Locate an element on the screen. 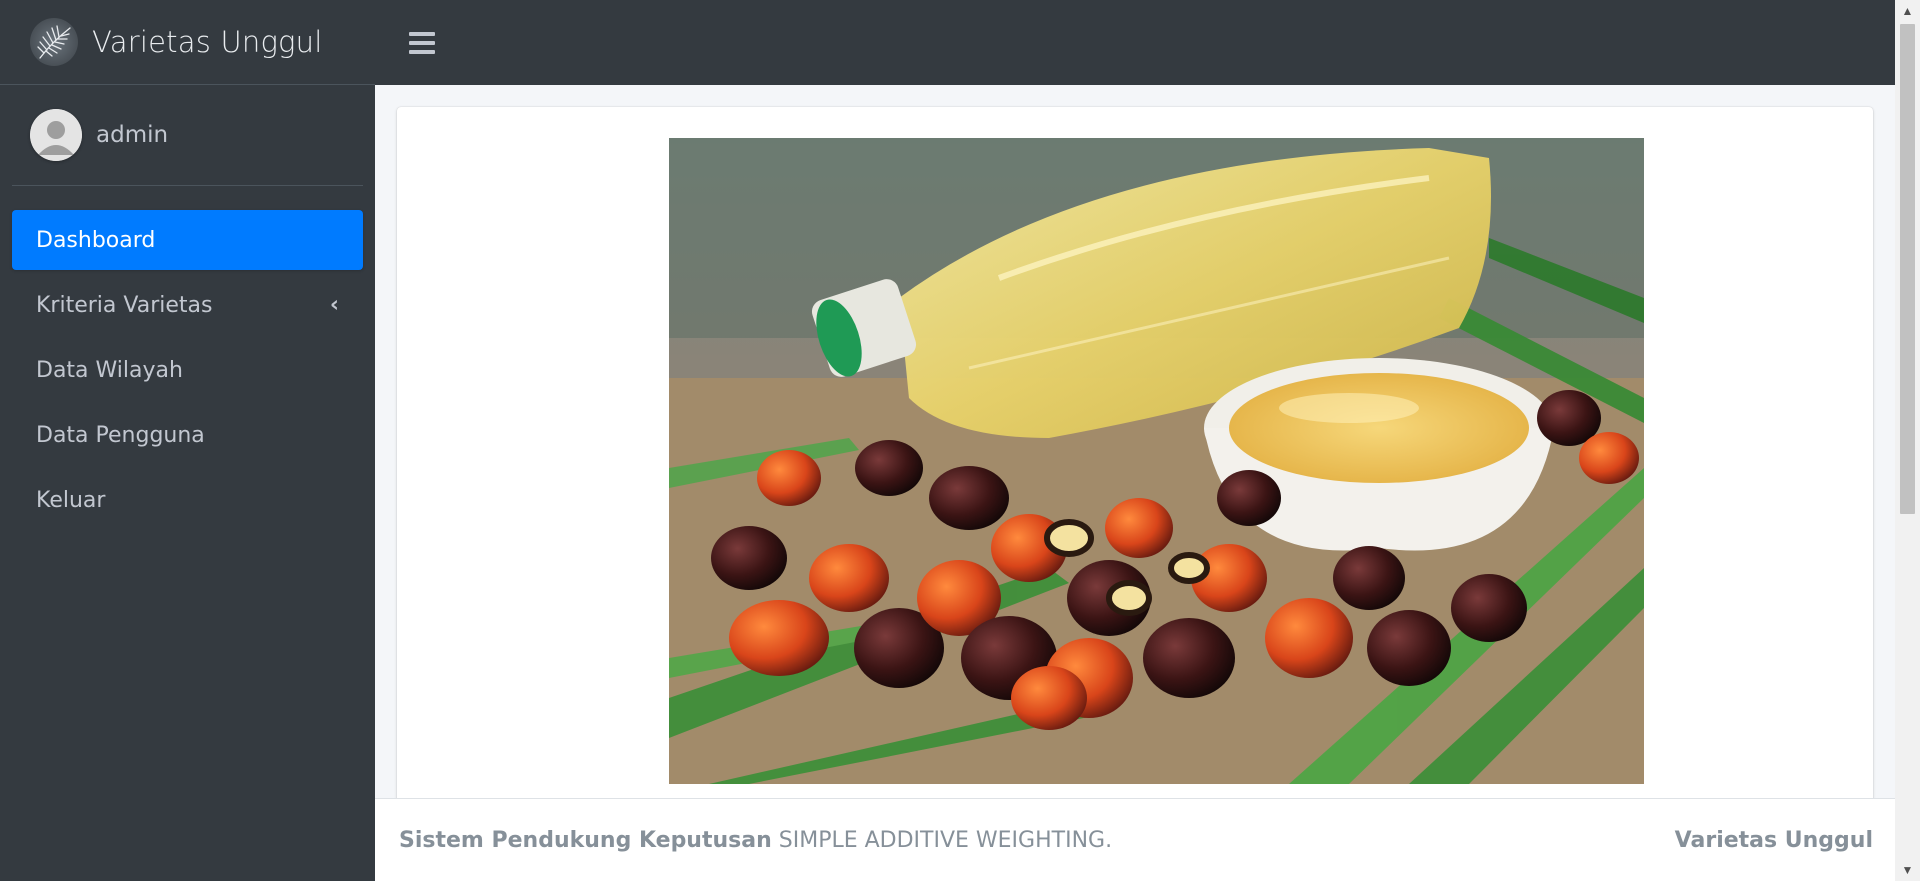 This screenshot has width=1920, height=881. page-scrollbar: ▲ ▼ is located at coordinates (1907, 440).